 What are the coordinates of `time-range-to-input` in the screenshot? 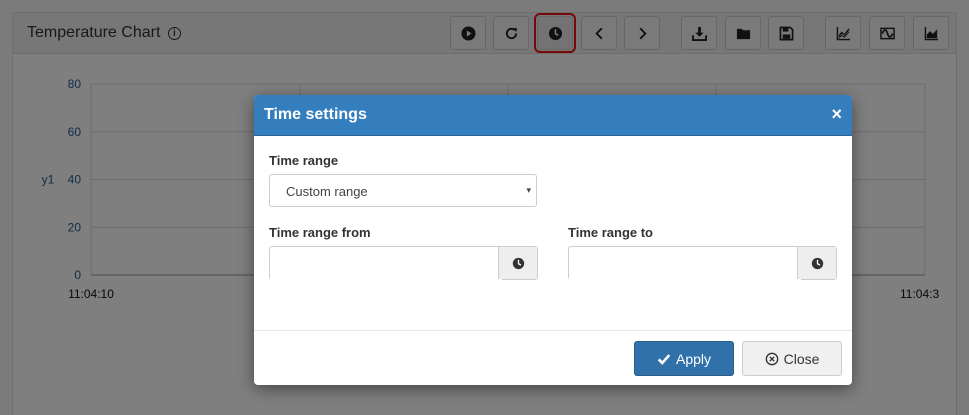 It's located at (685, 264).